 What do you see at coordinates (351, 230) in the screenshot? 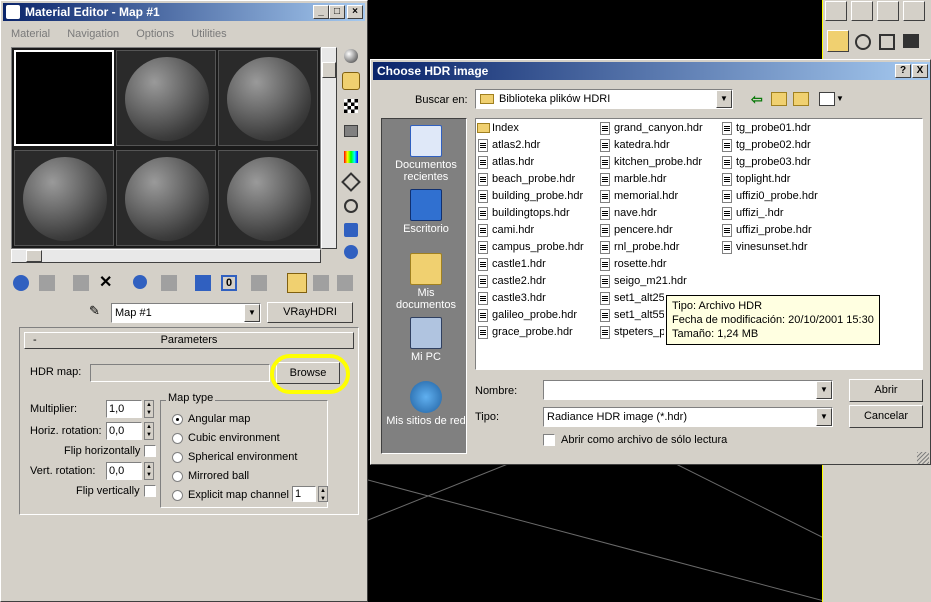
I see `select-by-material-icon` at bounding box center [351, 230].